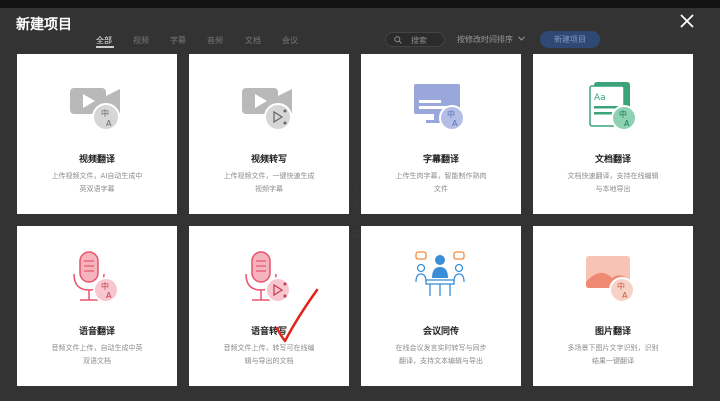  I want to click on card-title: 视频翻译, so click(96, 160).